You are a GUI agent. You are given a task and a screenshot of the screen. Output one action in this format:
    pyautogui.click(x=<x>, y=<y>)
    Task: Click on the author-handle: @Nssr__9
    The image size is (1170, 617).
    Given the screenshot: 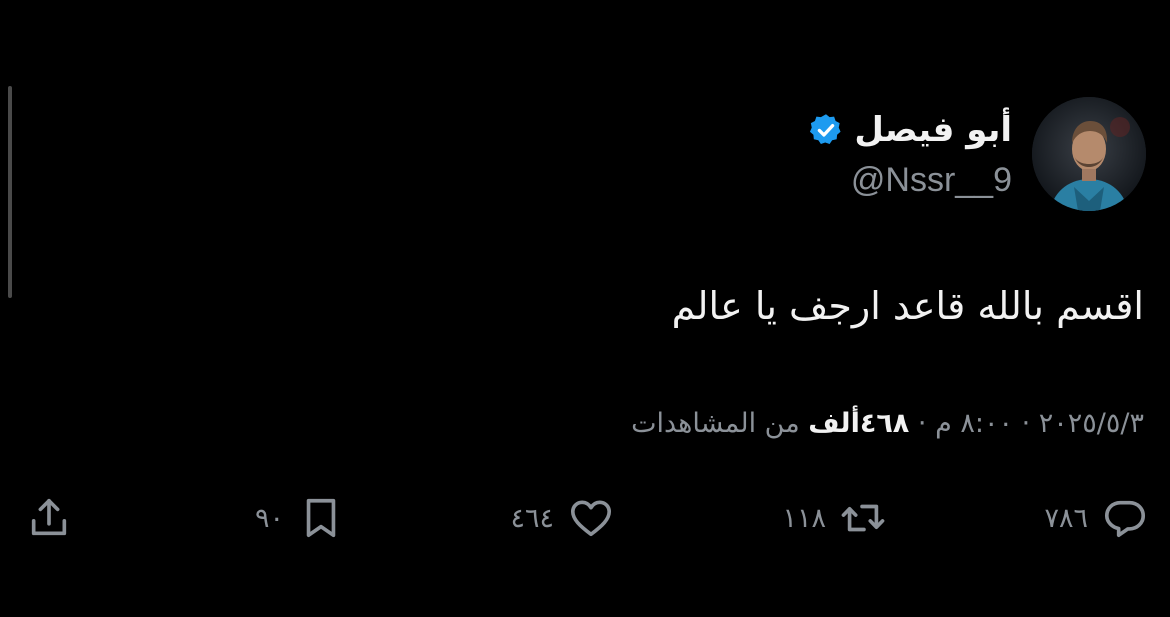 What is the action you would take?
    pyautogui.click(x=931, y=180)
    